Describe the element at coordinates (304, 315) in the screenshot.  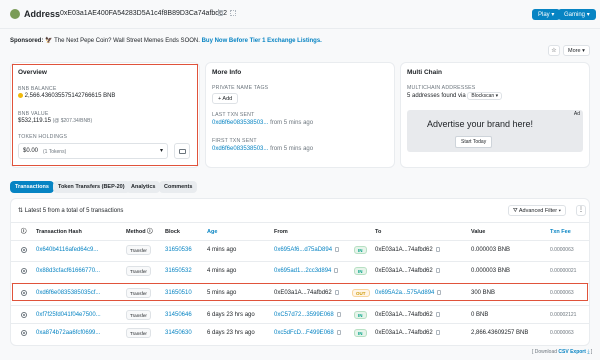
I see `from-link: 0xC57d72...3599E068` at that location.